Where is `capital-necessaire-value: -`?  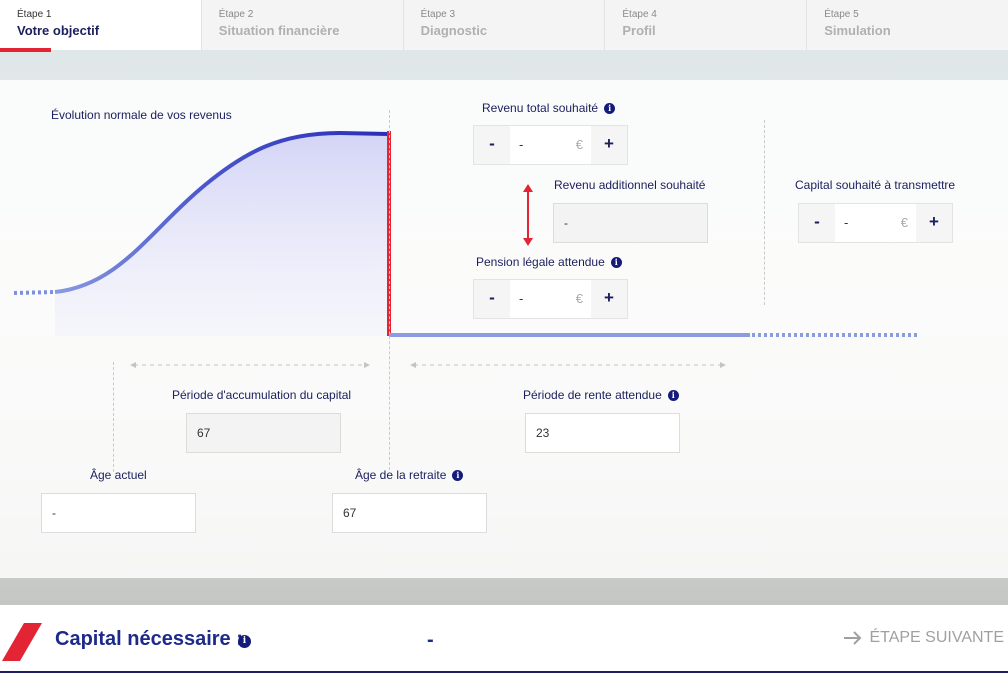 capital-necessaire-value: - is located at coordinates (430, 640).